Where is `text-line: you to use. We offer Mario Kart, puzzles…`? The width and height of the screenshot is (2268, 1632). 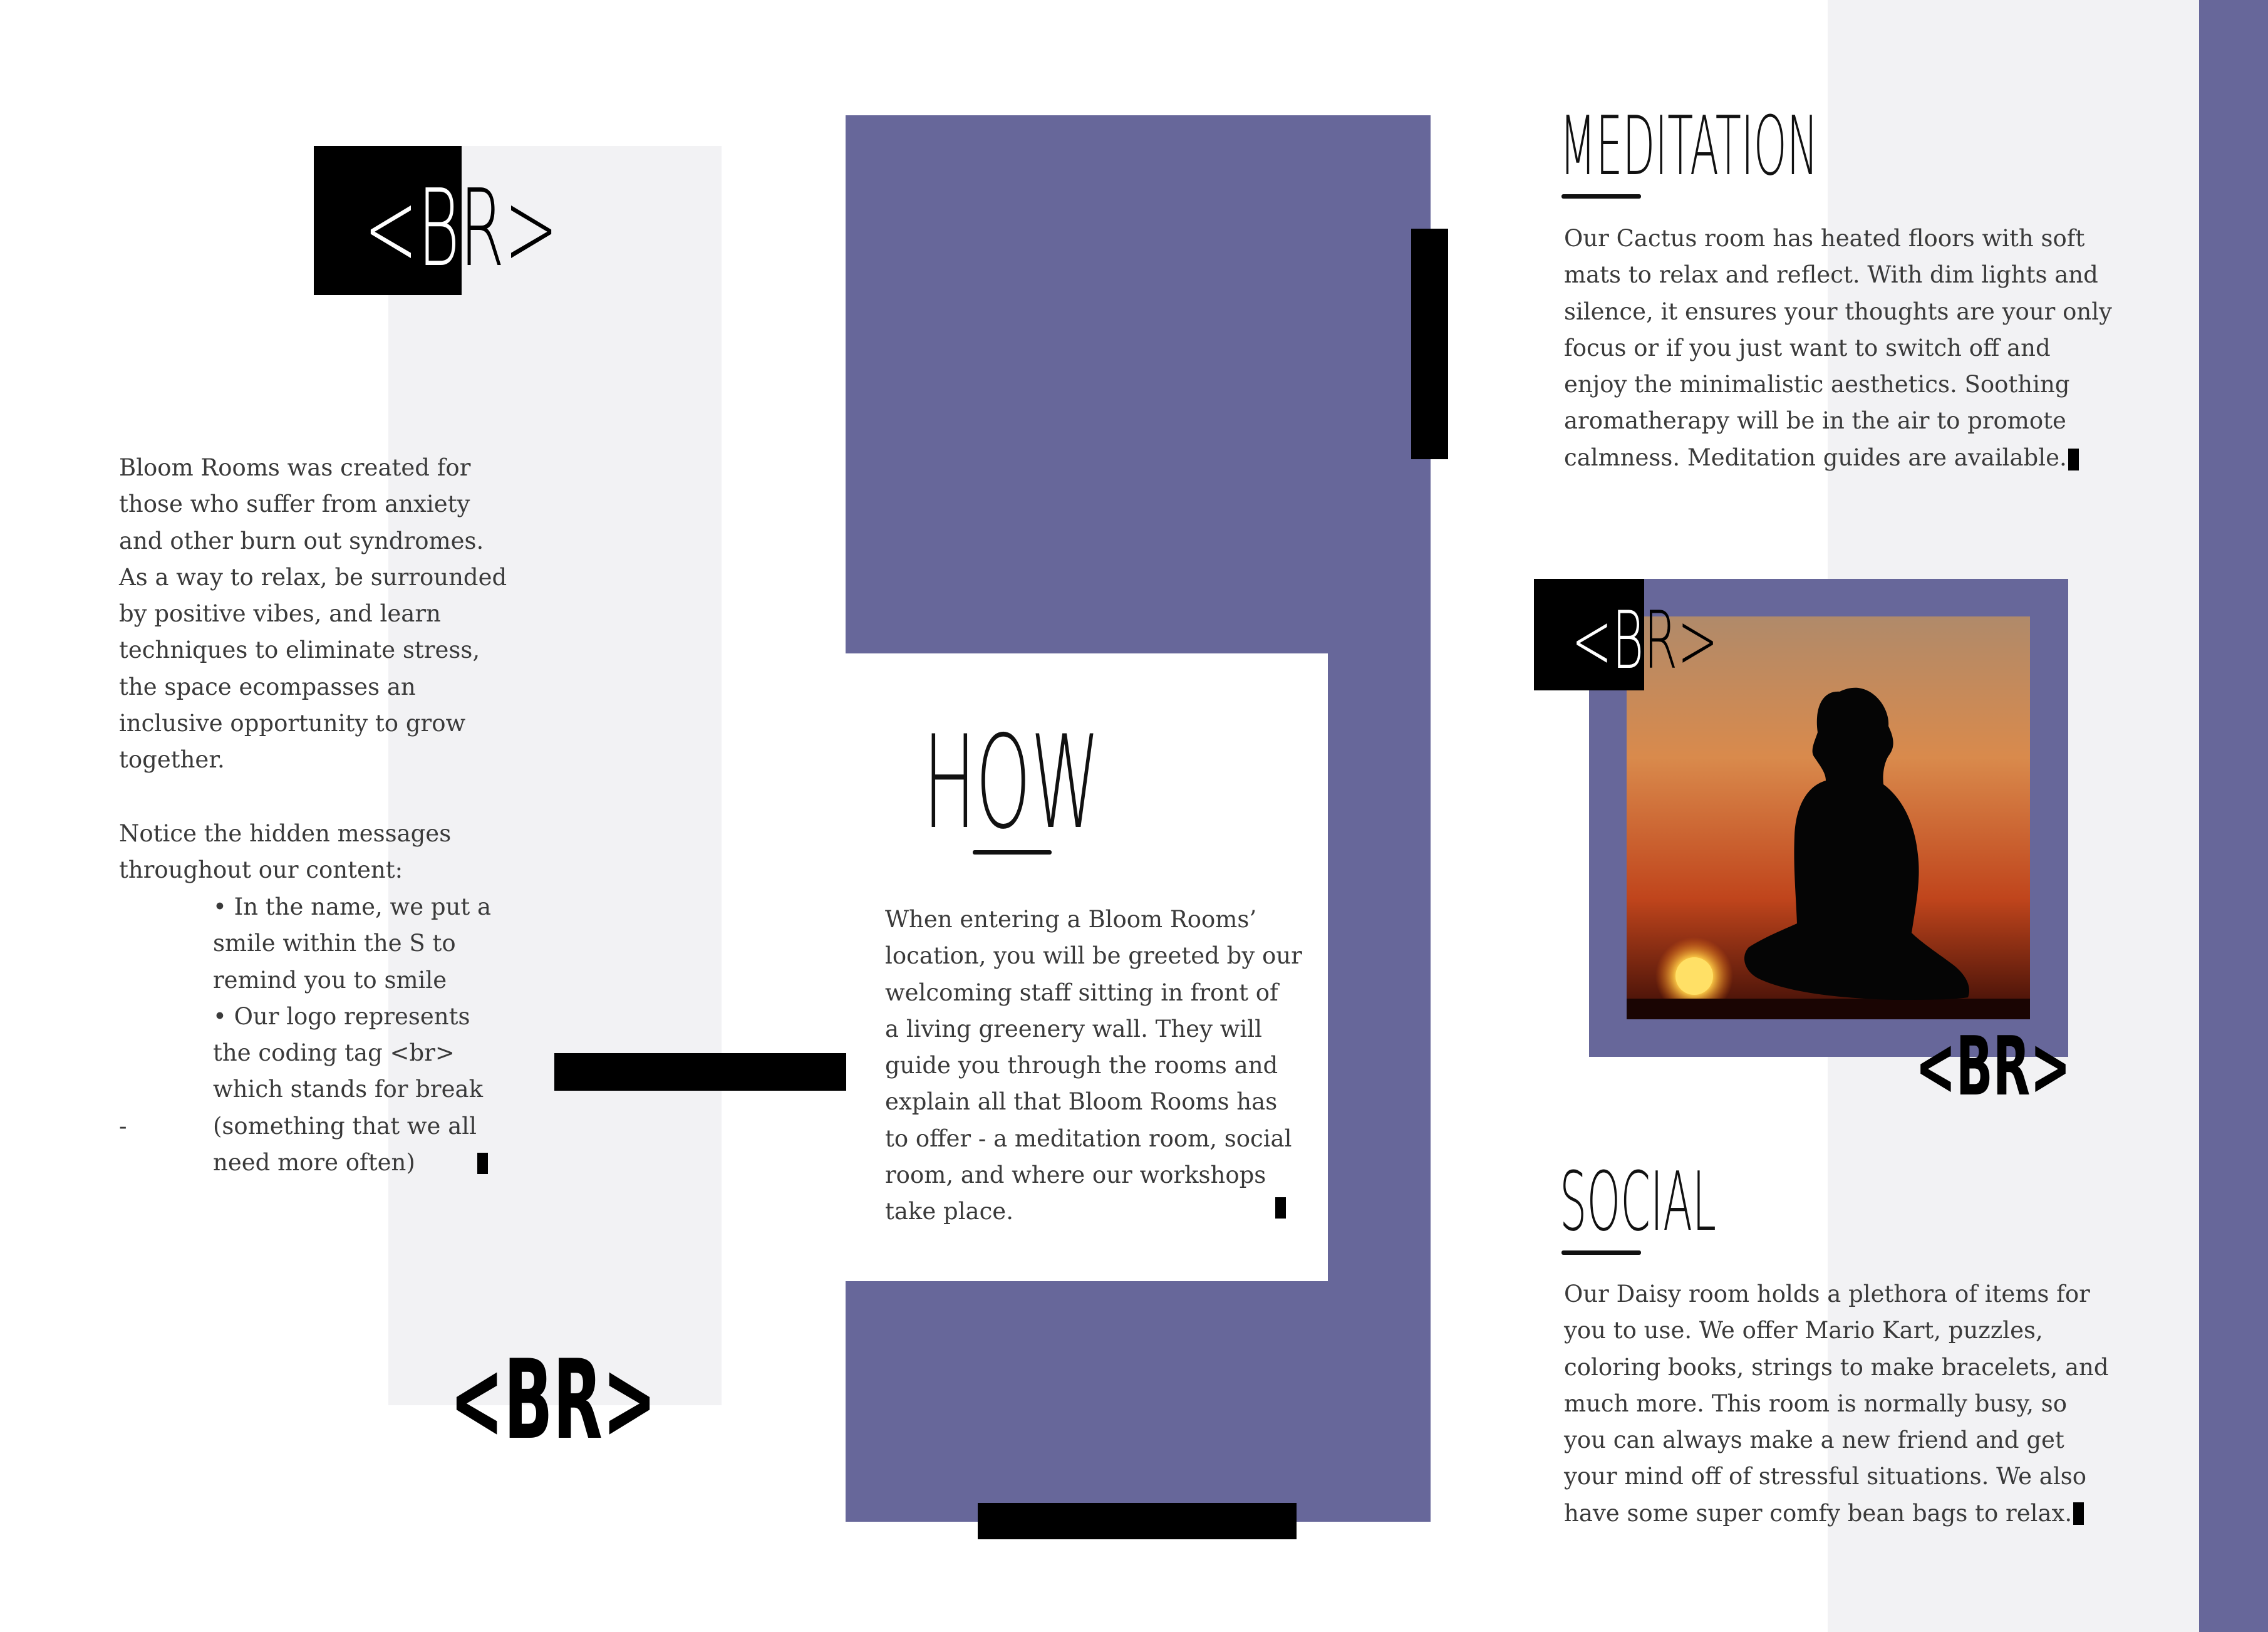
text-line: you to use. We offer Mario Kart, puzzles… is located at coordinates (1803, 1330).